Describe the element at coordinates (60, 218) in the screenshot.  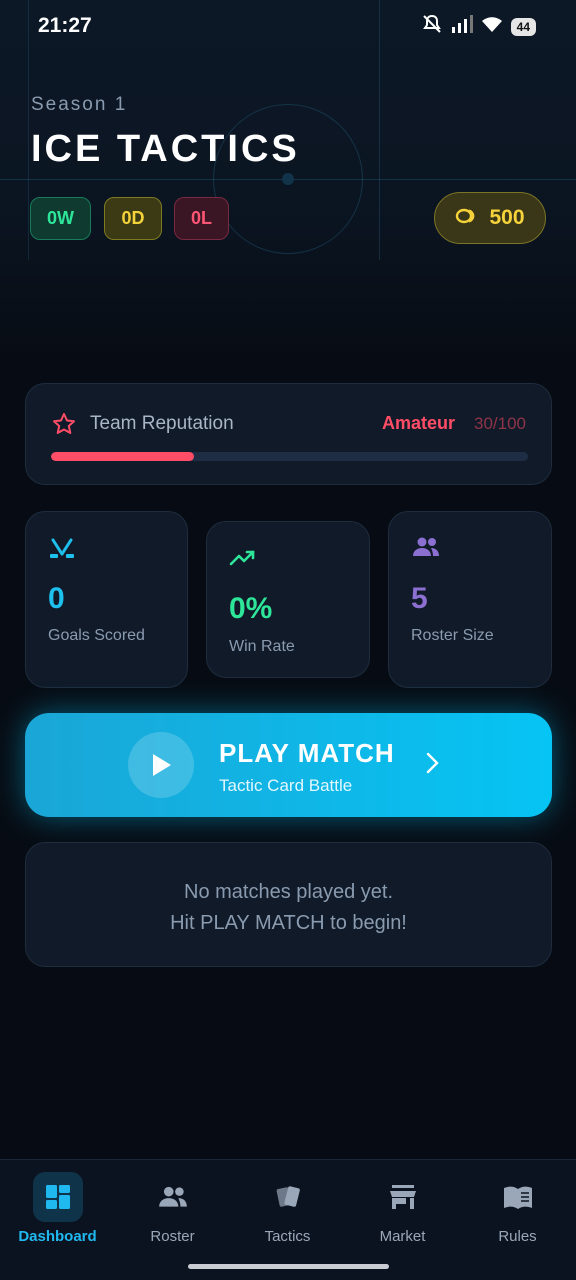
I see `wins-badge: 0W` at that location.